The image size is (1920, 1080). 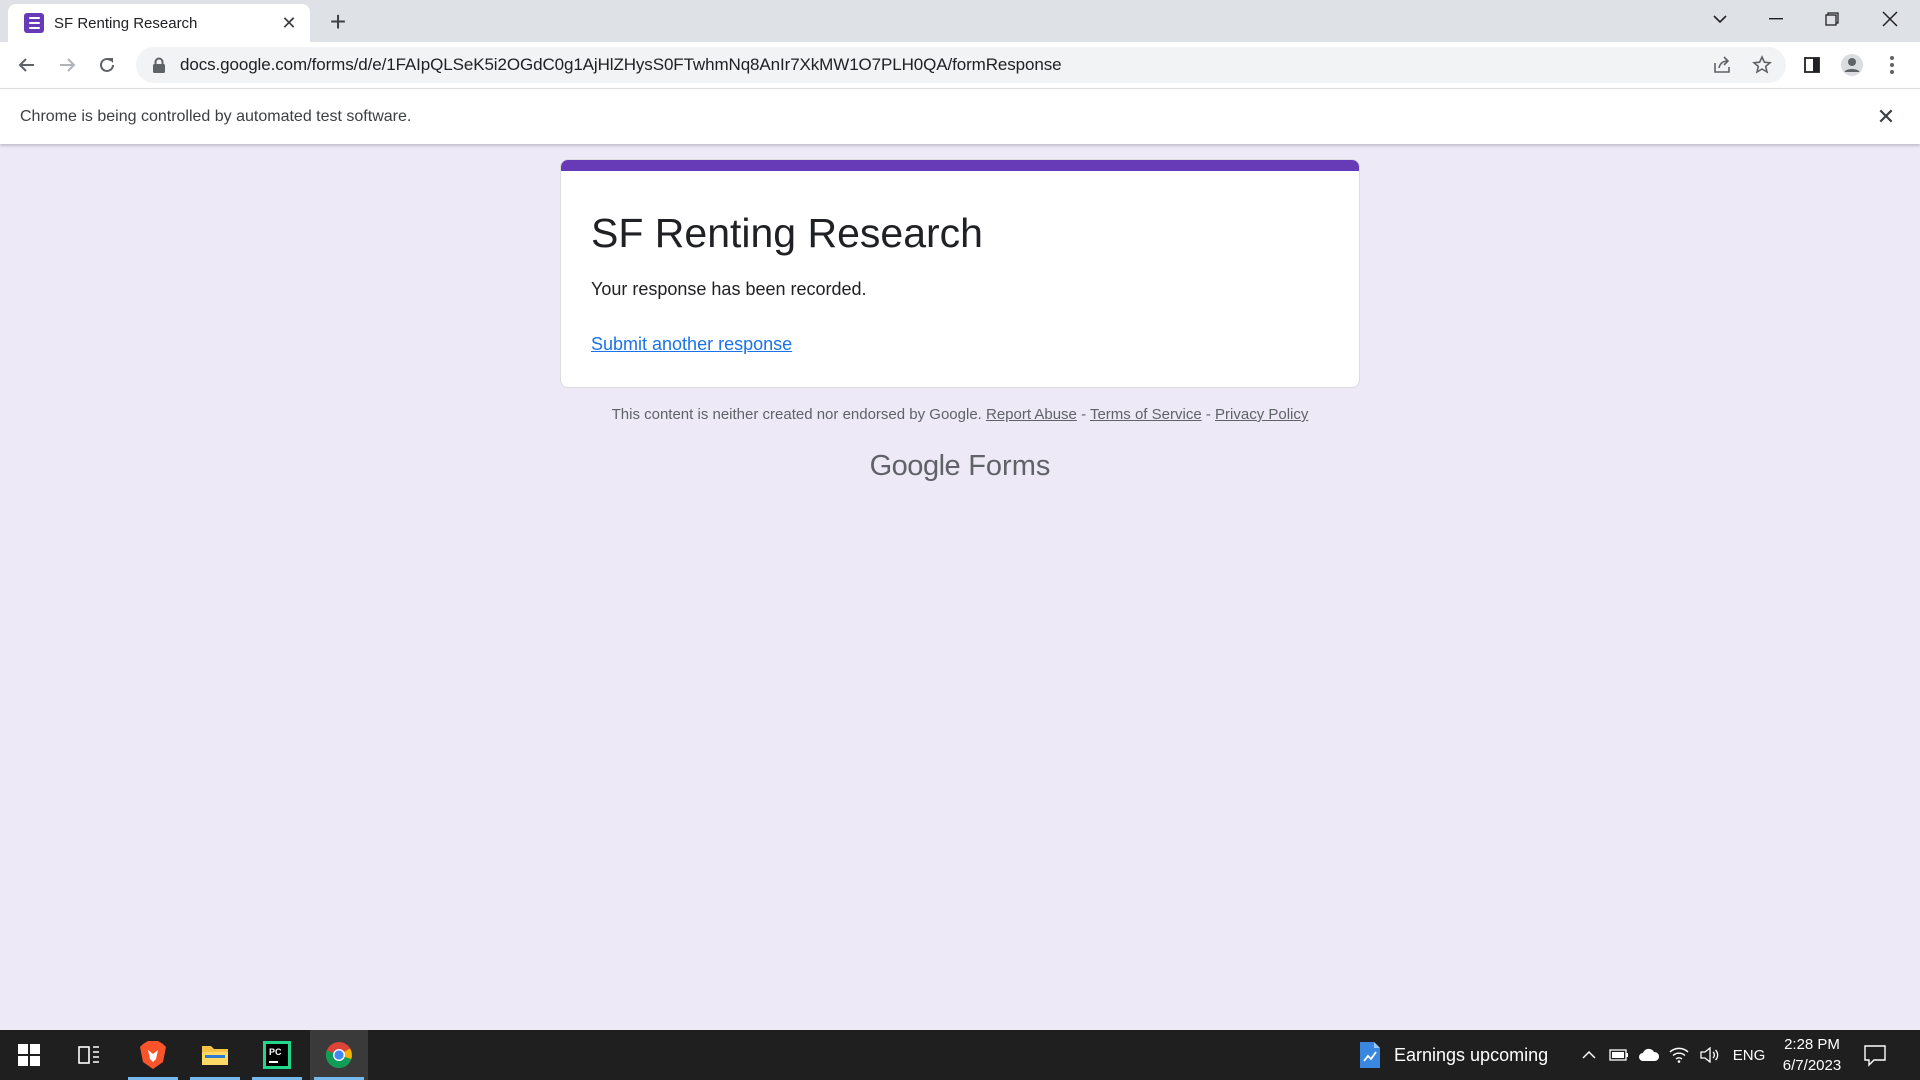 What do you see at coordinates (275, 1052) in the screenshot?
I see `svg-text: PC` at bounding box center [275, 1052].